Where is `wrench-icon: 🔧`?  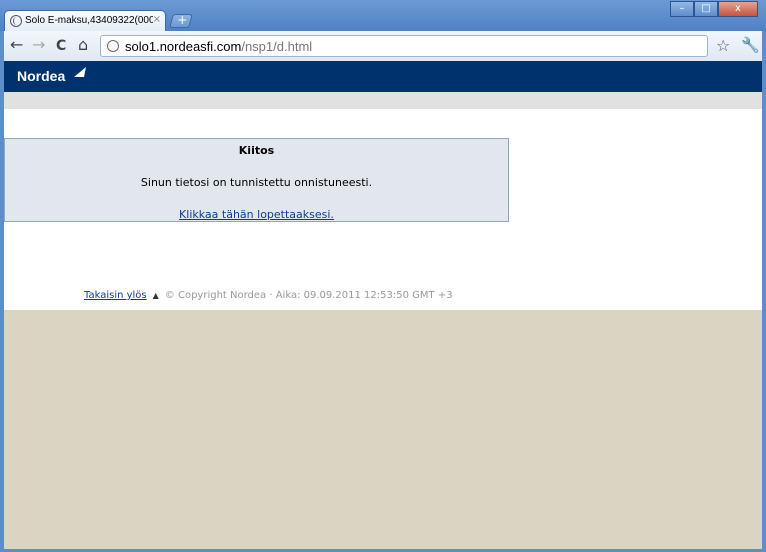 wrench-icon: 🔧 is located at coordinates (750, 45).